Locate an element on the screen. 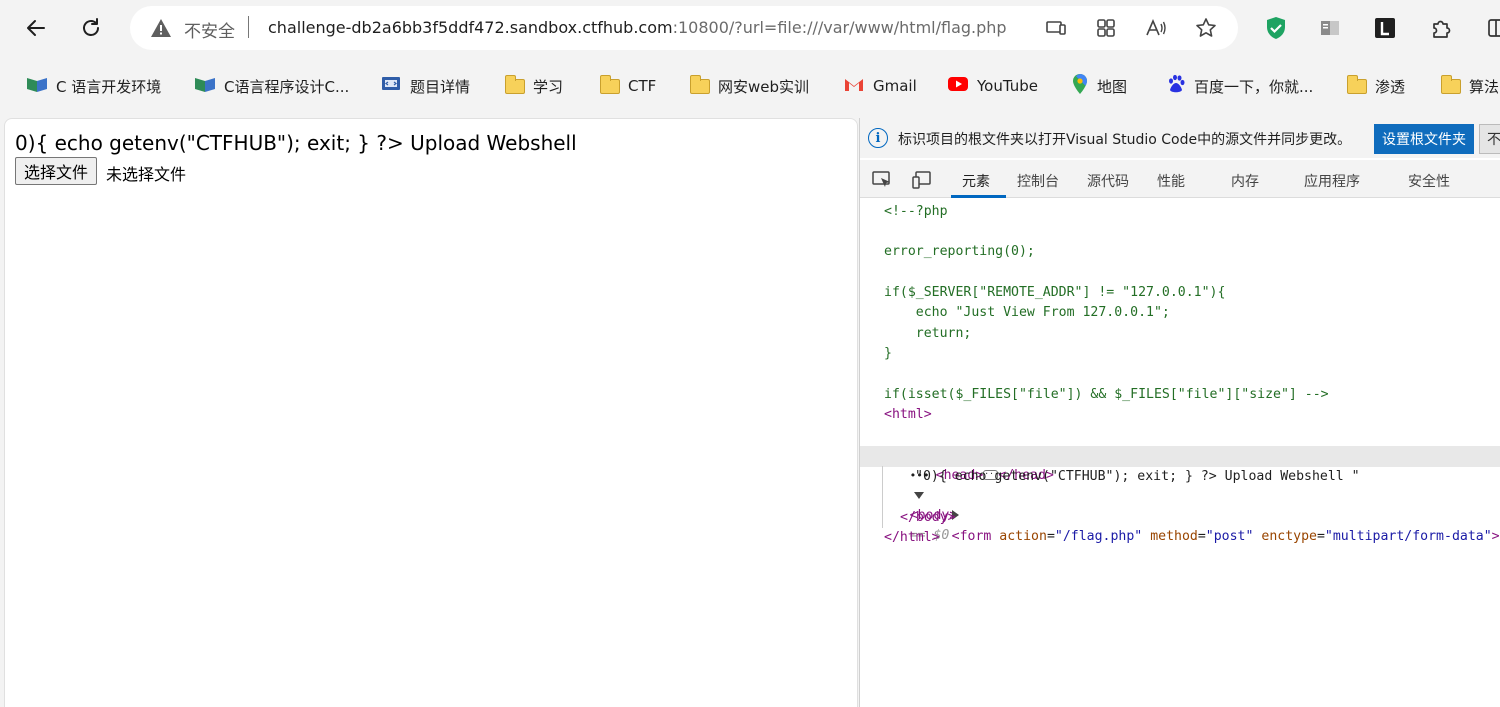 This screenshot has width=1500, height=707. code-line: return; is located at coordinates (928, 333).